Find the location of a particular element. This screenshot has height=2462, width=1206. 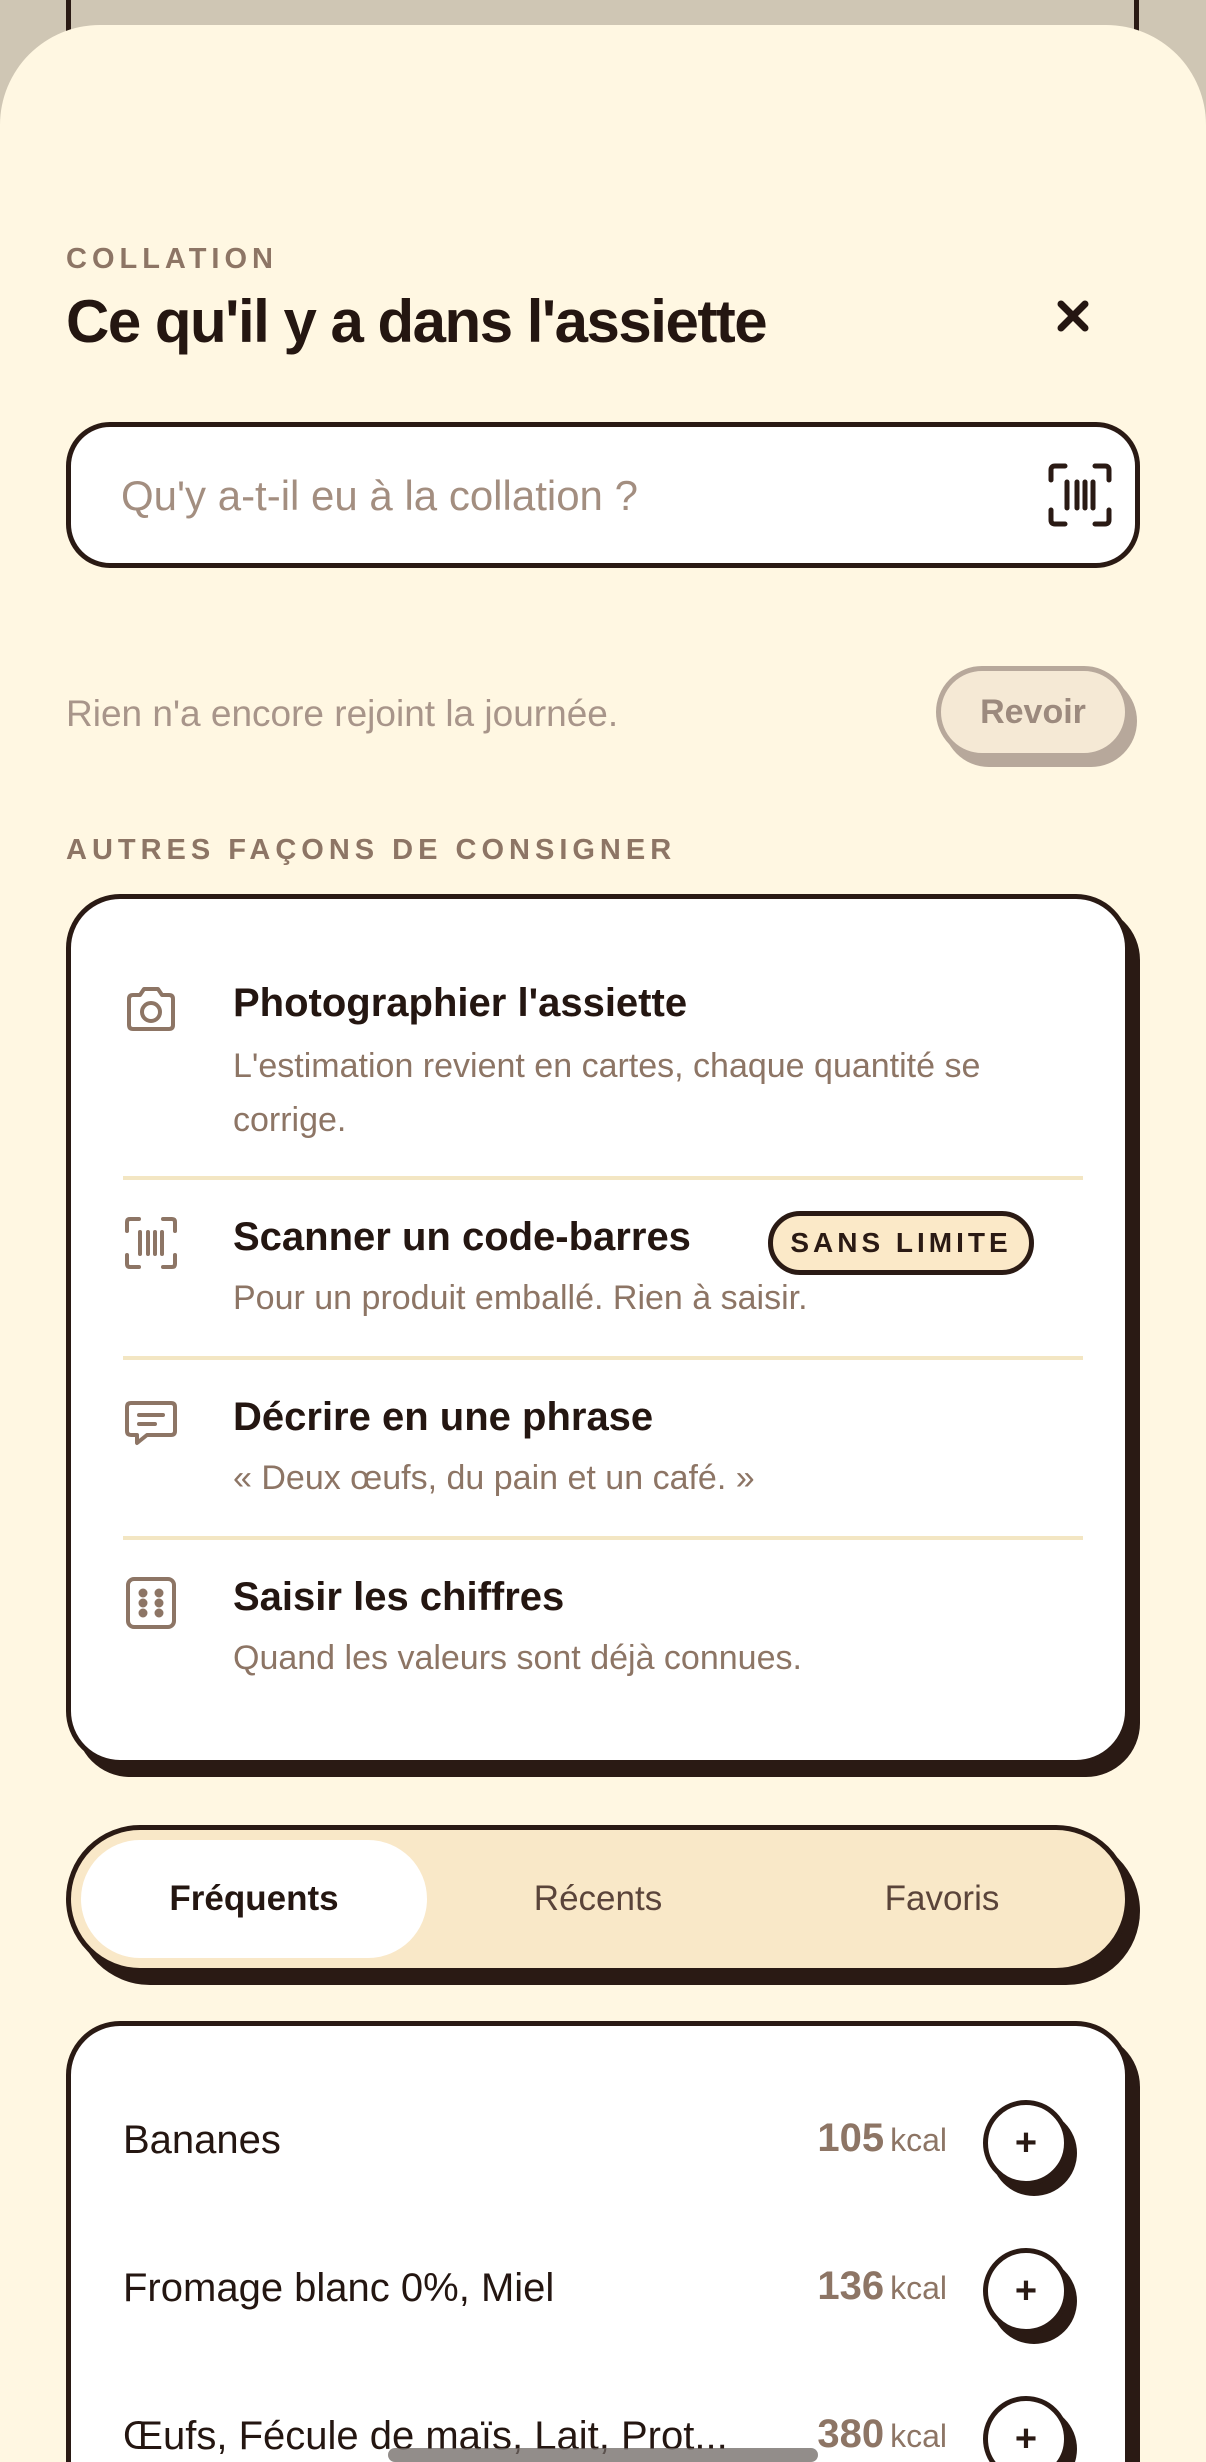

unlimited-badge: SANS LIMITE is located at coordinates (901, 1243).